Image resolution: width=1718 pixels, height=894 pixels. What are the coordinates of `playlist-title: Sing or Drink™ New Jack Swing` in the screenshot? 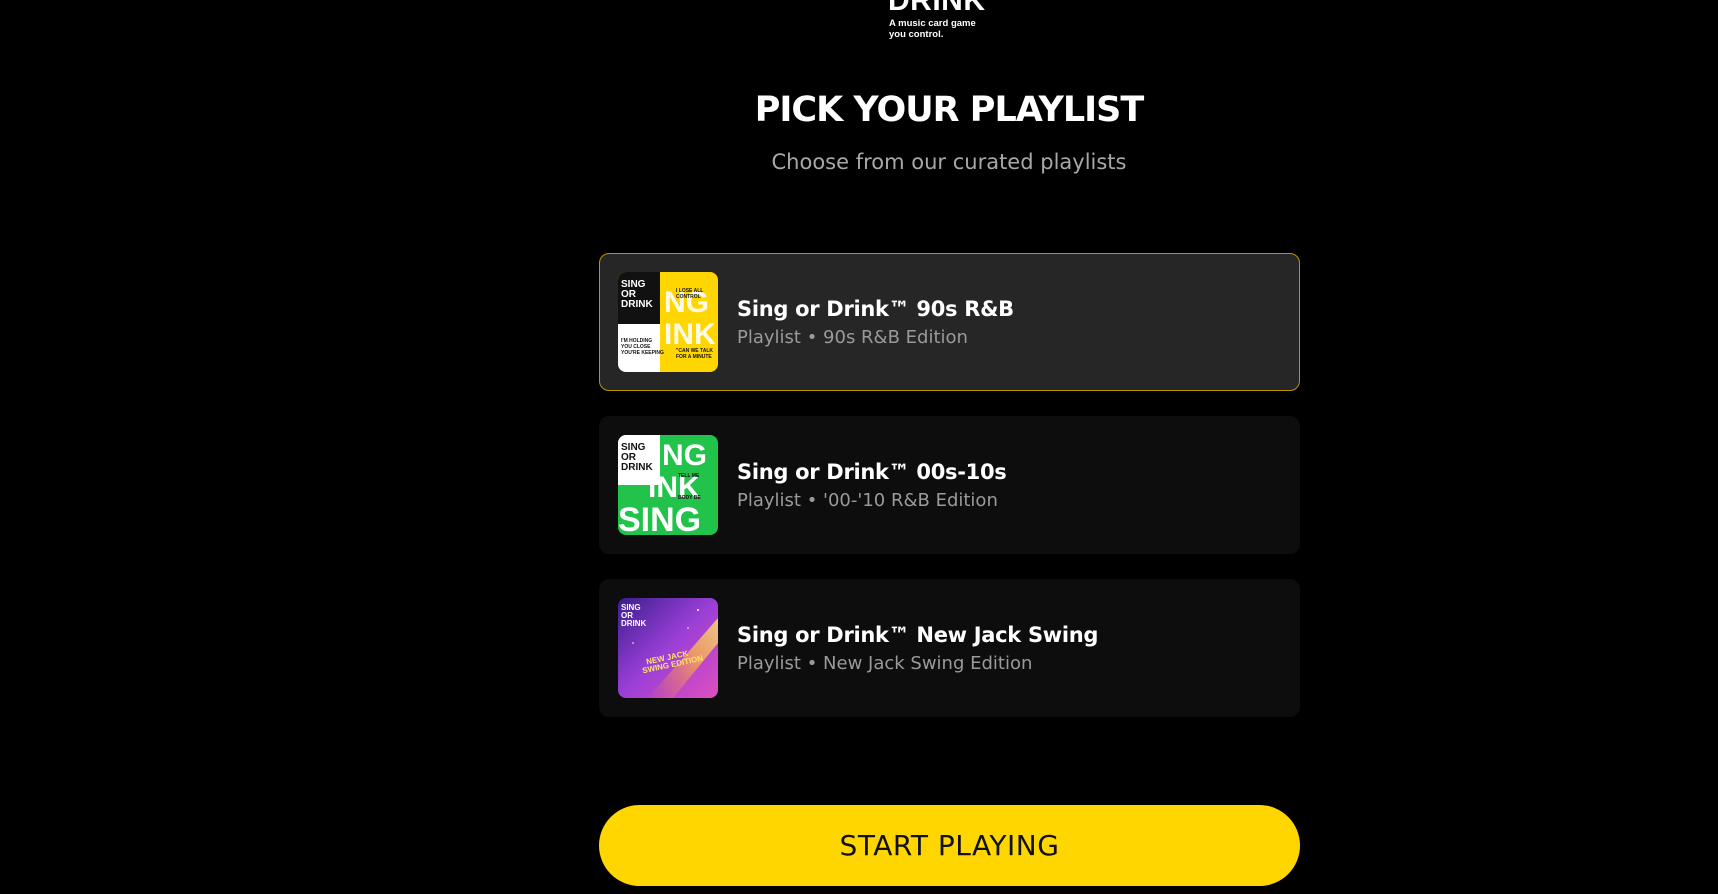 It's located at (918, 634).